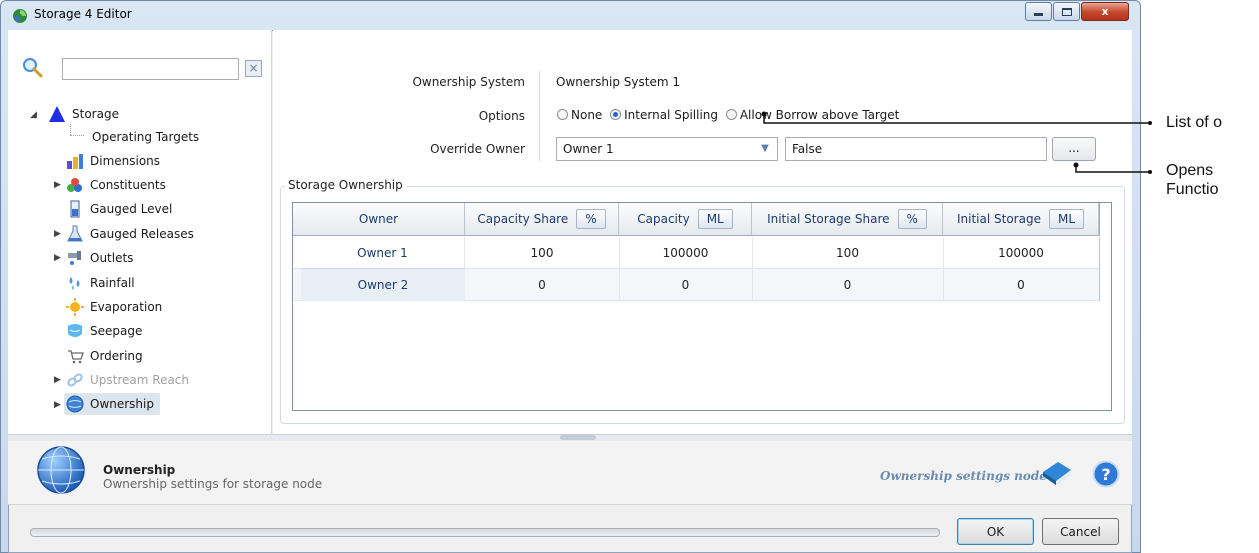  What do you see at coordinates (83, 114) in the screenshot?
I see `tree-item-storage: Storage` at bounding box center [83, 114].